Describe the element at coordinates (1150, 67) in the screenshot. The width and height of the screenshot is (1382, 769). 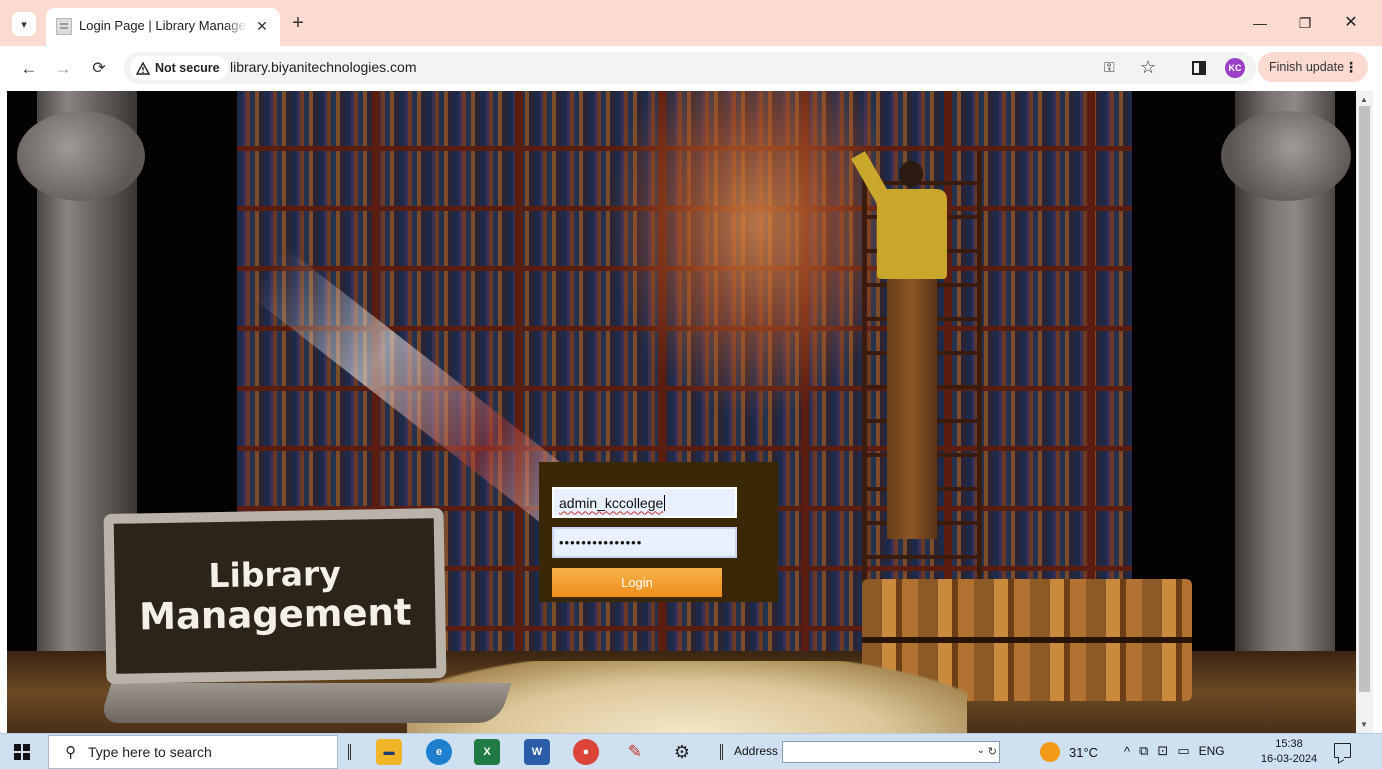
I see `bookmark-star-icon: ☆` at that location.